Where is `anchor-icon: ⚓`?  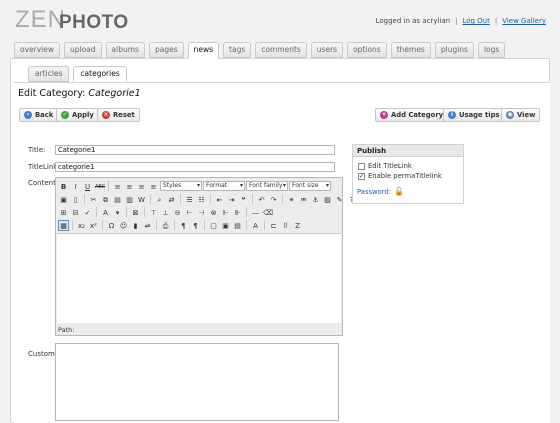
anchor-icon: ⚓ is located at coordinates (315, 199).